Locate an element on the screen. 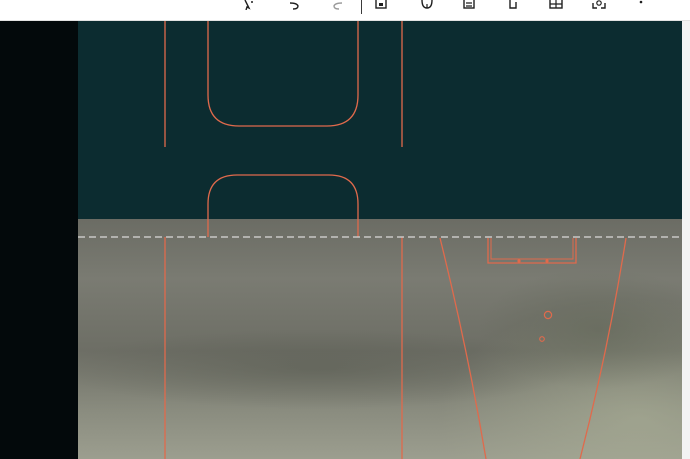 The width and height of the screenshot is (690, 459). left-panel is located at coordinates (39, 240).